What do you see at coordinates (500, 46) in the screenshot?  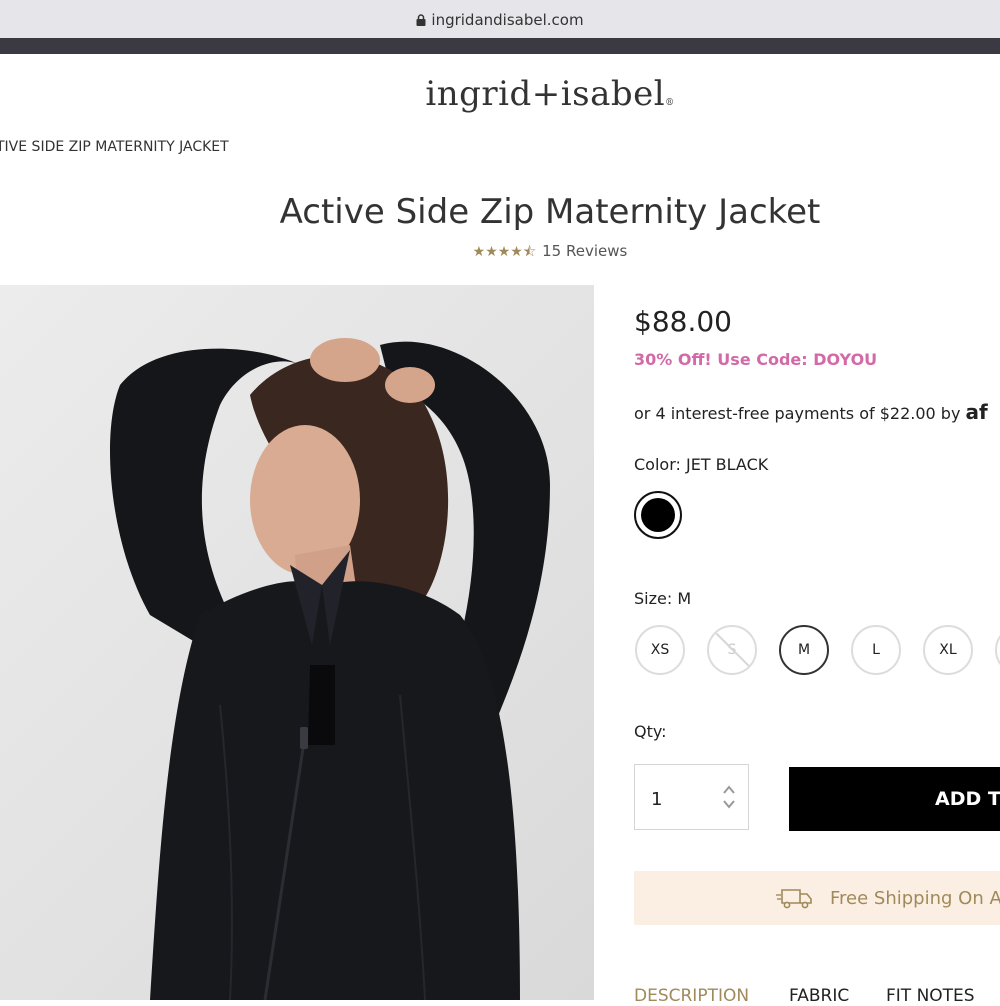 I see `promo-strip` at bounding box center [500, 46].